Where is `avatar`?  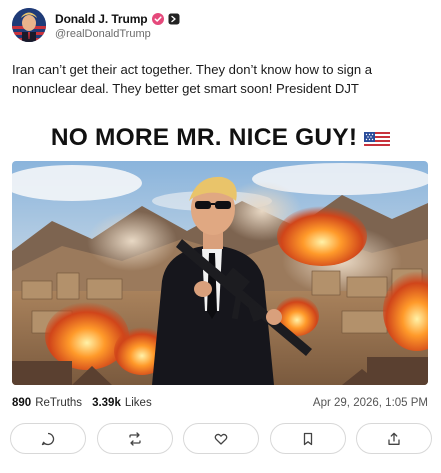
avatar is located at coordinates (29, 25).